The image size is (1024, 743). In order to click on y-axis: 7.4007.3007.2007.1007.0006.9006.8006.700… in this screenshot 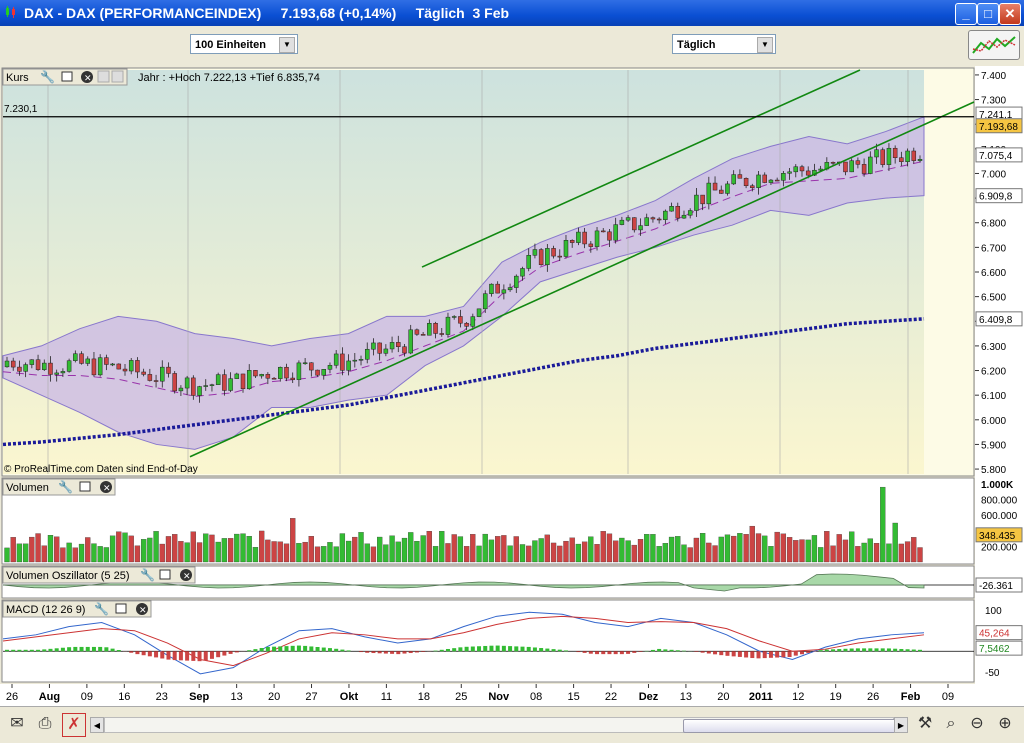, I will do `click(999, 386)`.